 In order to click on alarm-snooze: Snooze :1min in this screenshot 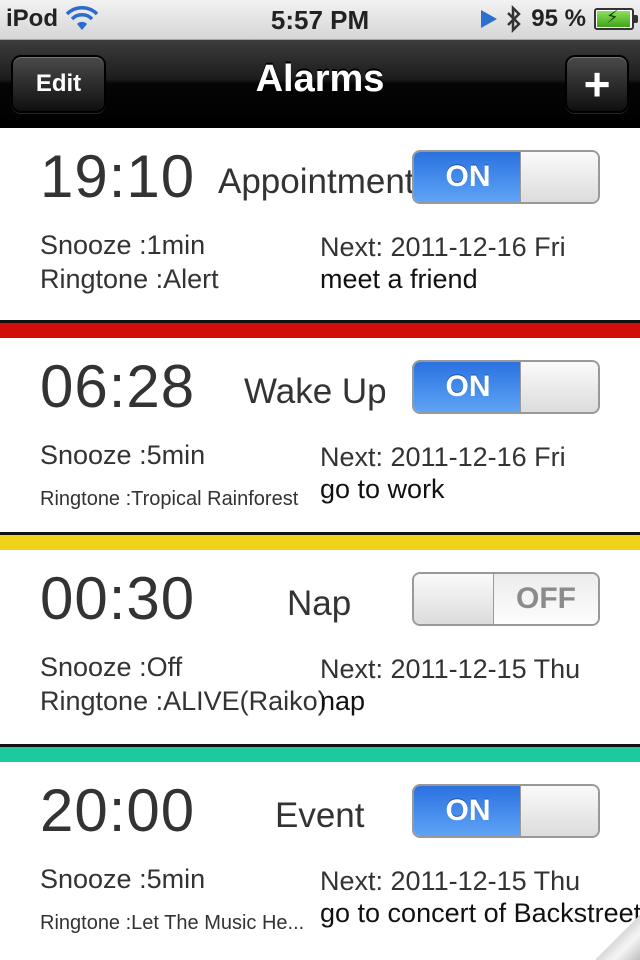, I will do `click(123, 245)`.